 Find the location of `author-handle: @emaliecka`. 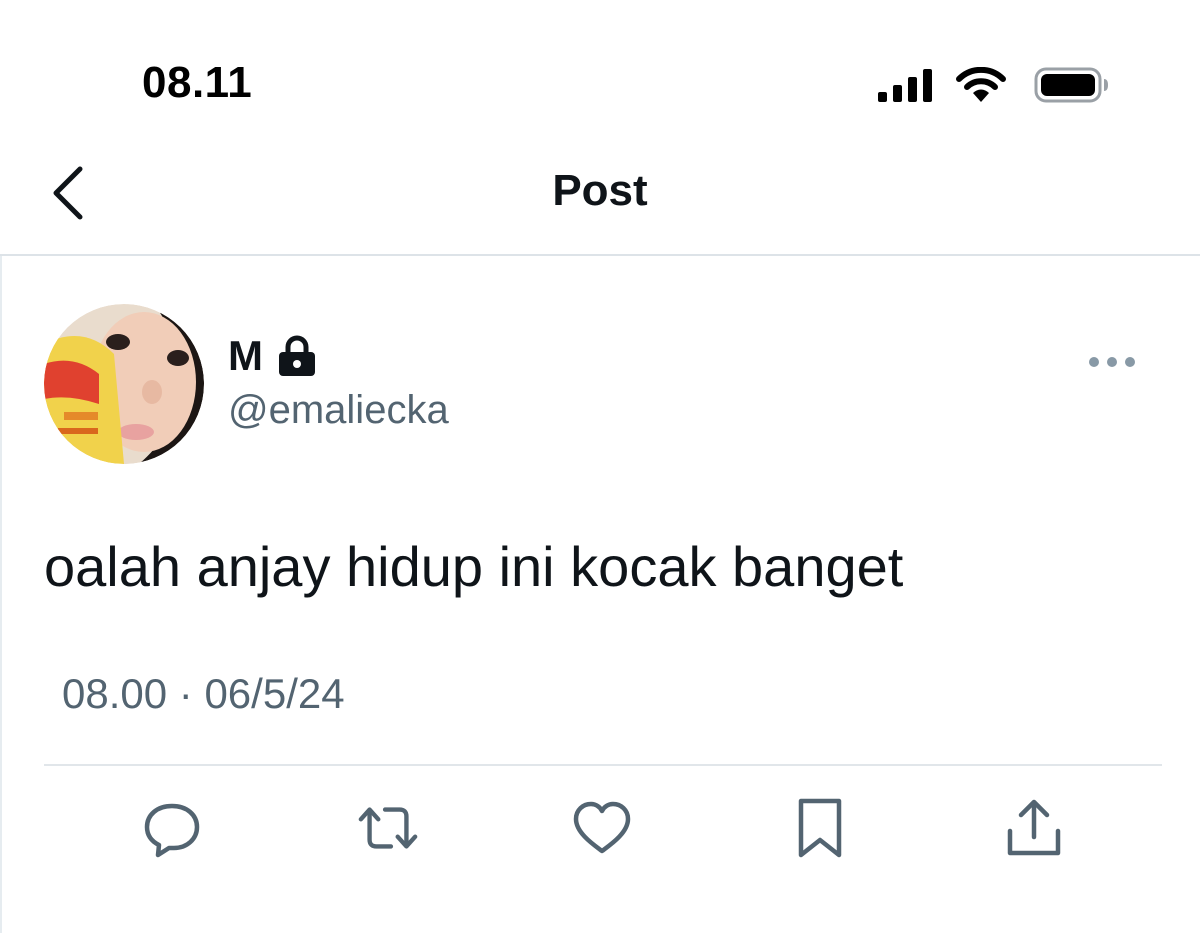

author-handle: @emaliecka is located at coordinates (338, 410).